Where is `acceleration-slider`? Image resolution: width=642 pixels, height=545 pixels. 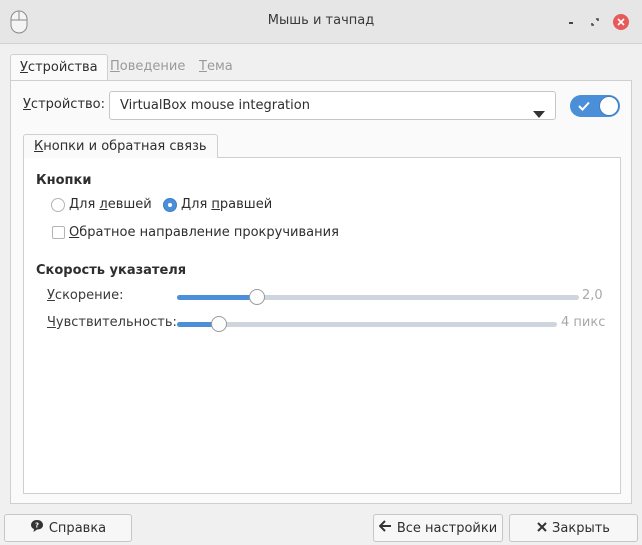 acceleration-slider is located at coordinates (378, 297).